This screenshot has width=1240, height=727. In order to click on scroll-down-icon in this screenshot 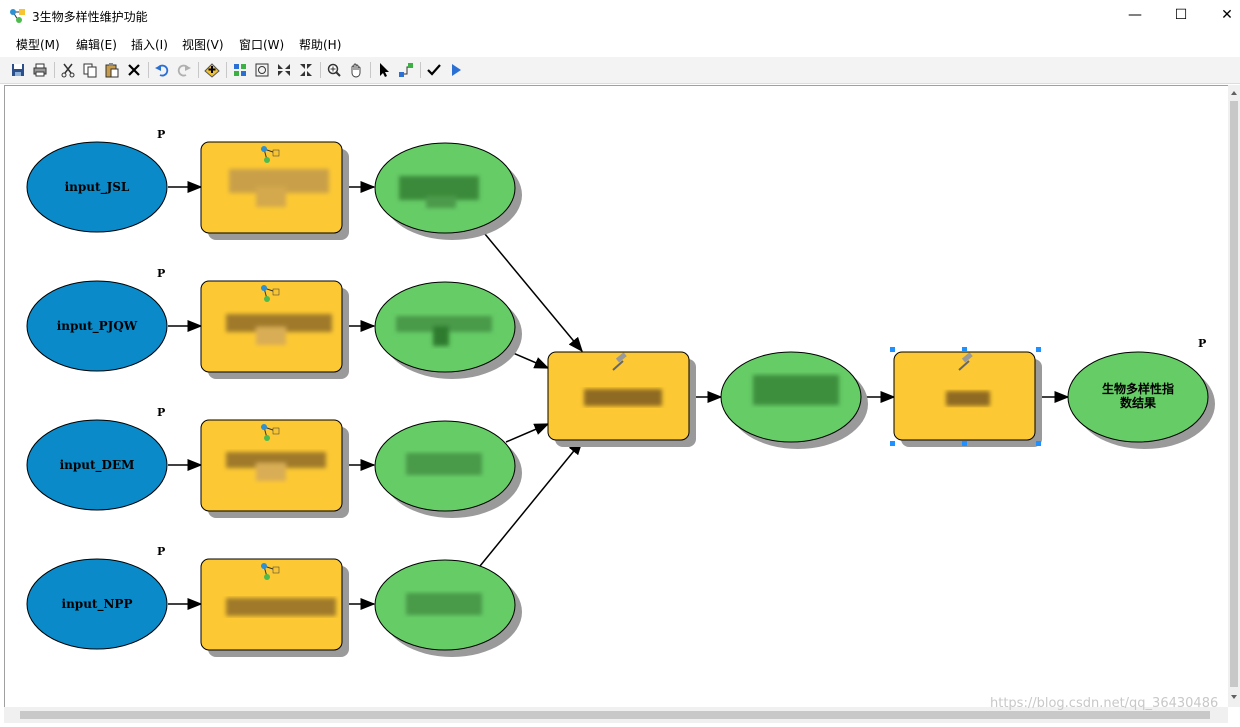, I will do `click(1234, 697)`.